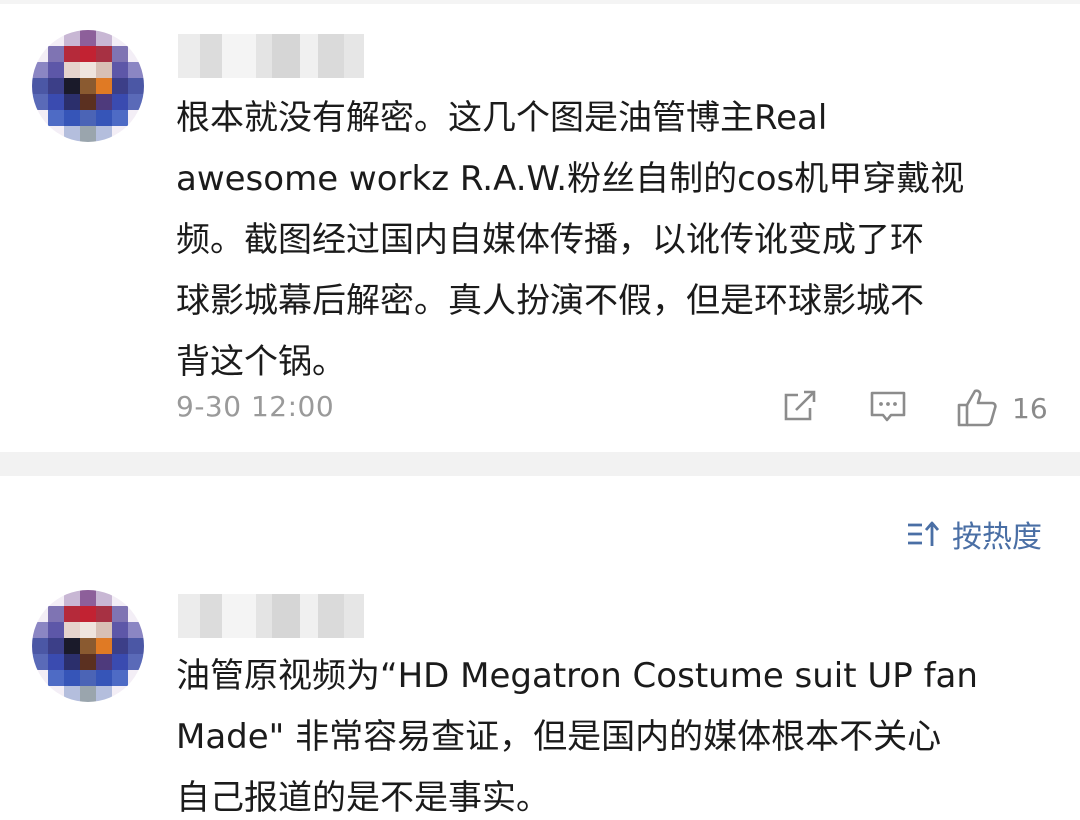 Image resolution: width=1080 pixels, height=820 pixels. I want to click on sort-label: 按热度, so click(997, 537).